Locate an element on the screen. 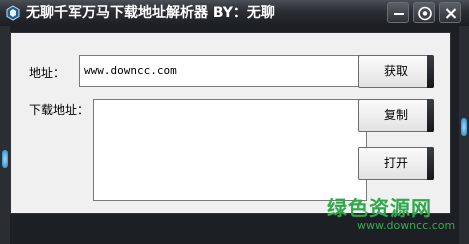 This screenshot has height=244, width=469. copy-button-label: 复制 is located at coordinates (395, 115).